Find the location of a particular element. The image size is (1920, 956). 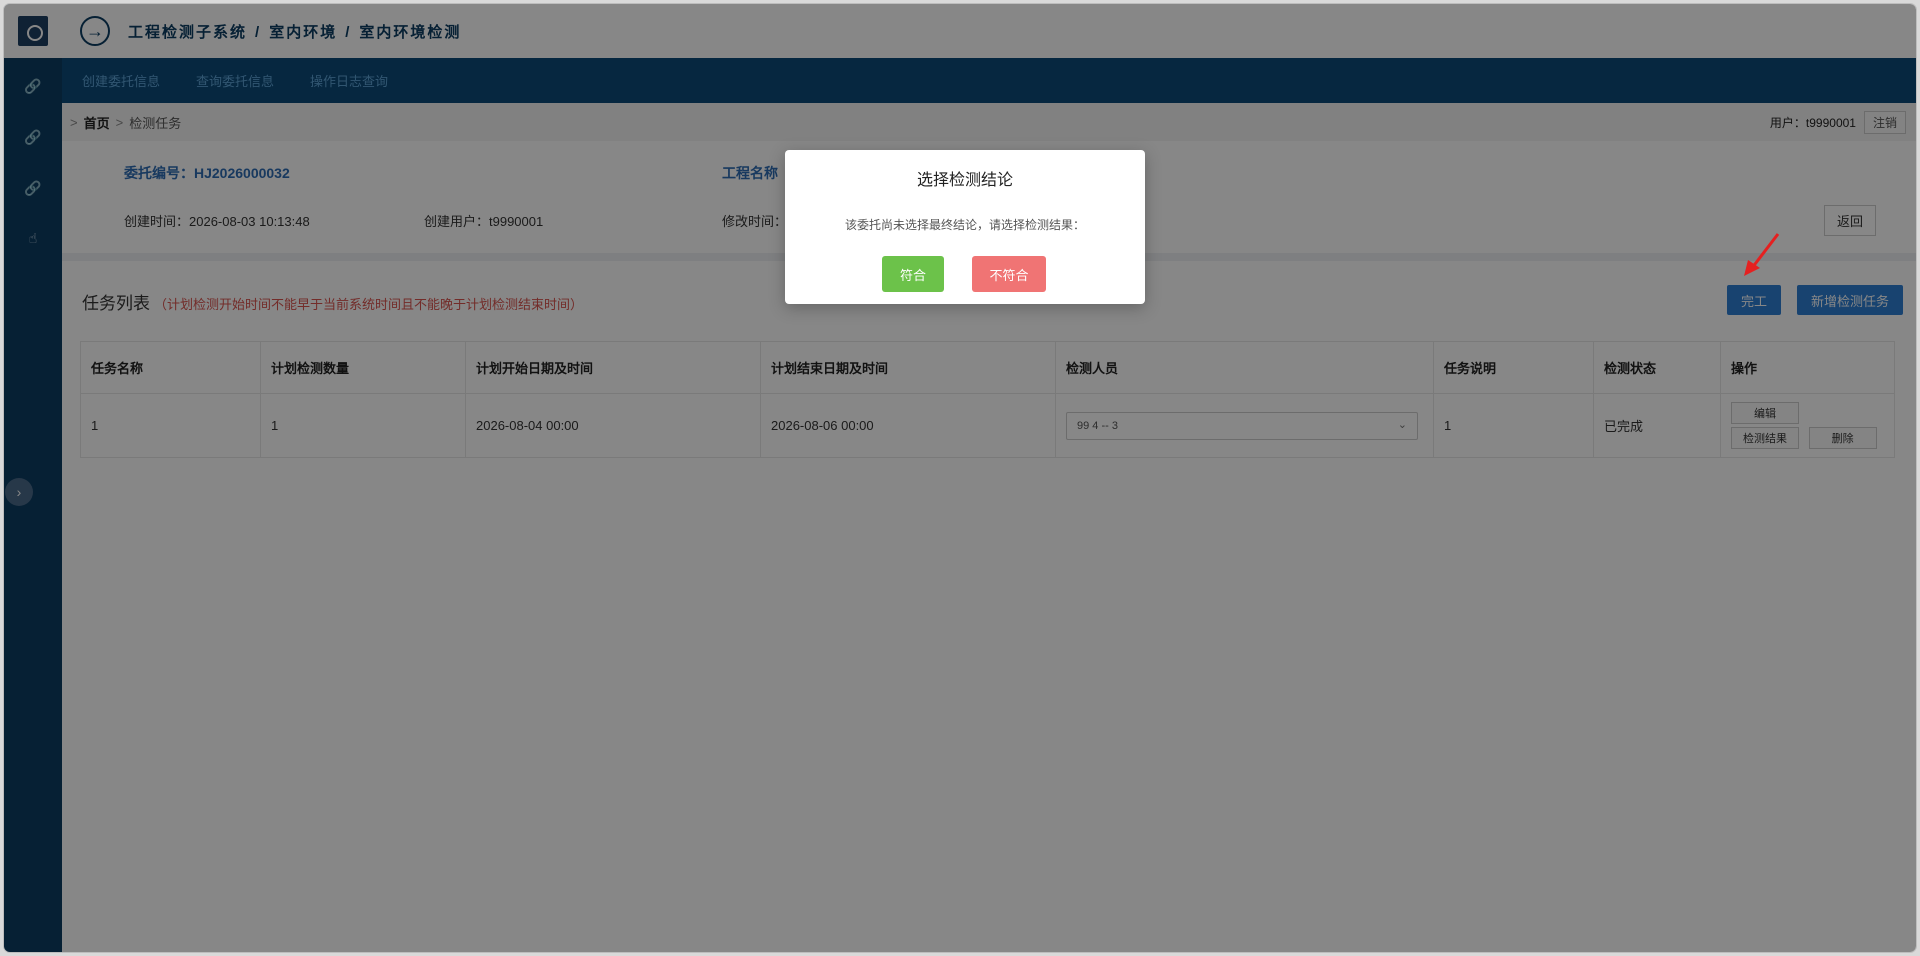

dialog-message: 该委托尚未选择最终结论，请选择检测结果： is located at coordinates (964, 225).